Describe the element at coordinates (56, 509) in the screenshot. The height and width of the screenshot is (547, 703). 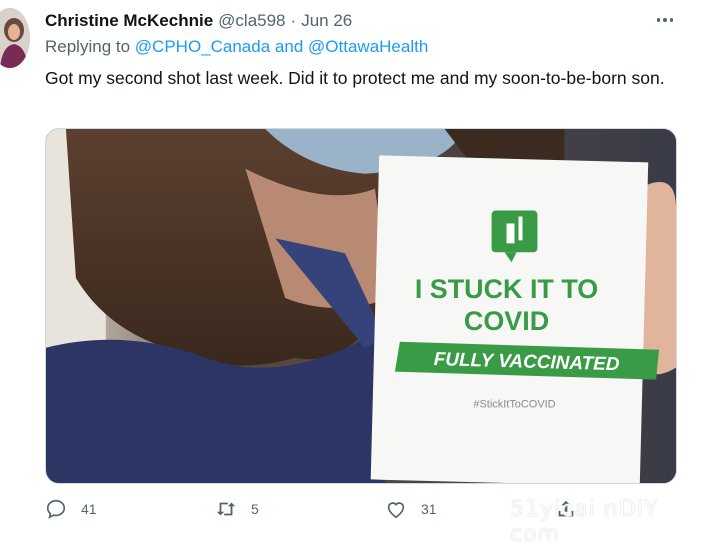
I see `reply-icon` at that location.